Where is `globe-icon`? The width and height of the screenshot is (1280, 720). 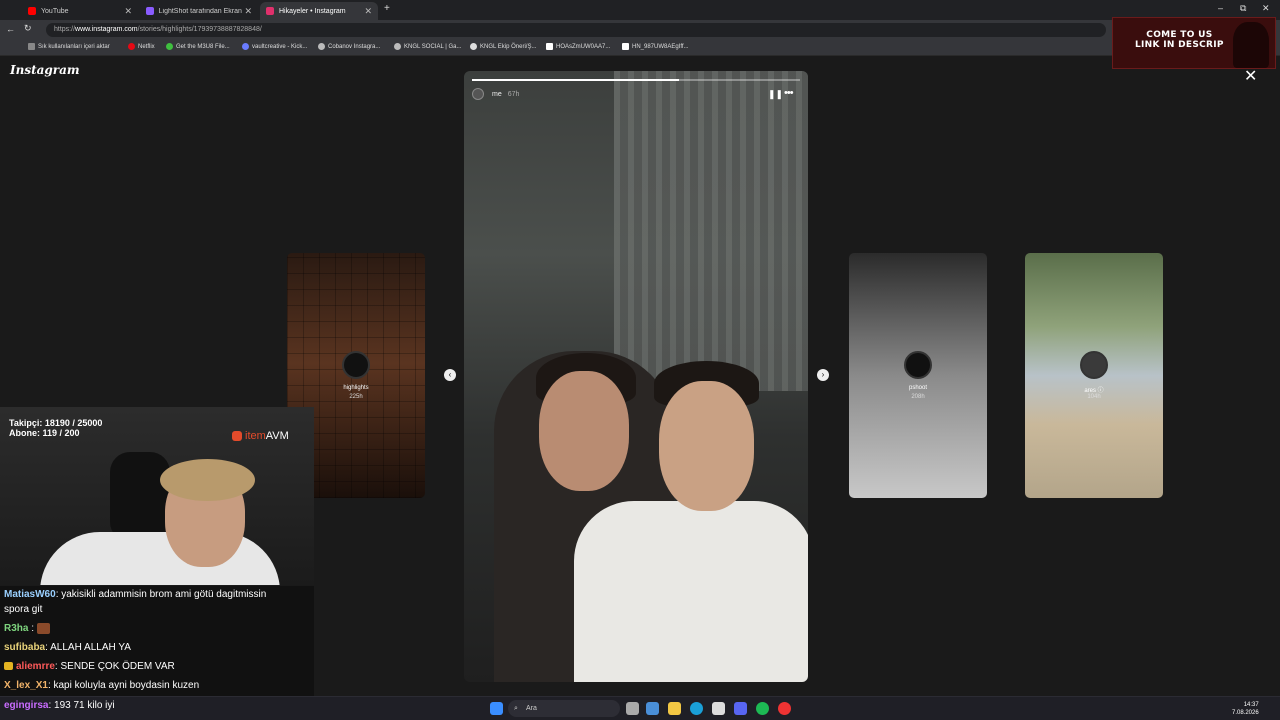 globe-icon is located at coordinates (397, 46).